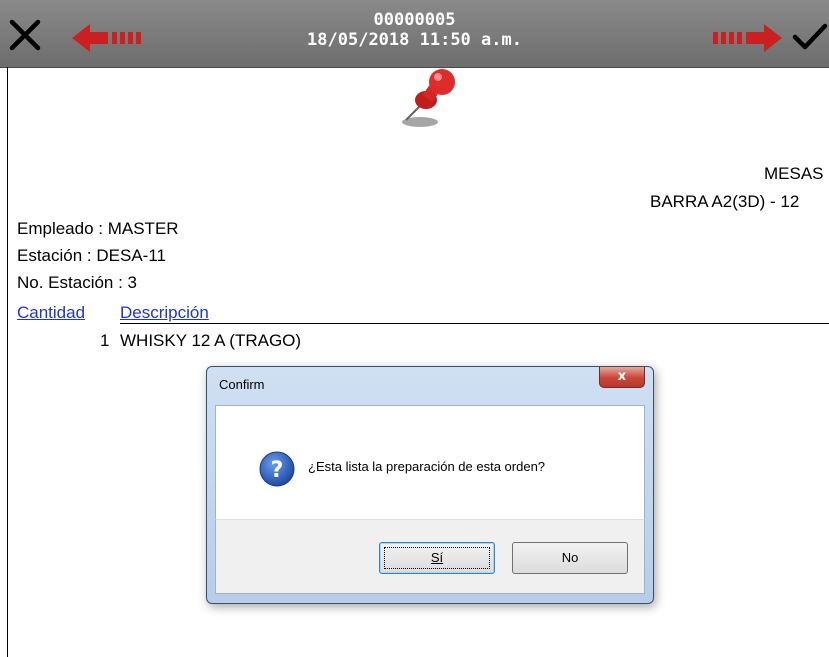 The width and height of the screenshot is (829, 657). Describe the element at coordinates (242, 384) in the screenshot. I see `dialog-title: Confirm` at that location.